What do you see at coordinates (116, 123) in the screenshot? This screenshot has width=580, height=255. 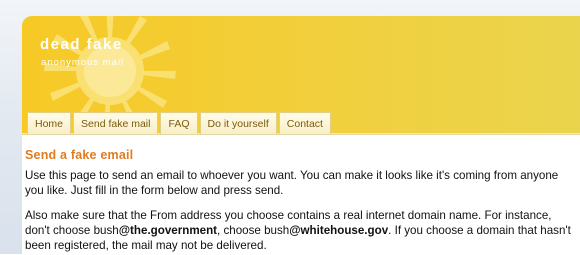 I see `tab-send-fake-mail: Send fake mail` at bounding box center [116, 123].